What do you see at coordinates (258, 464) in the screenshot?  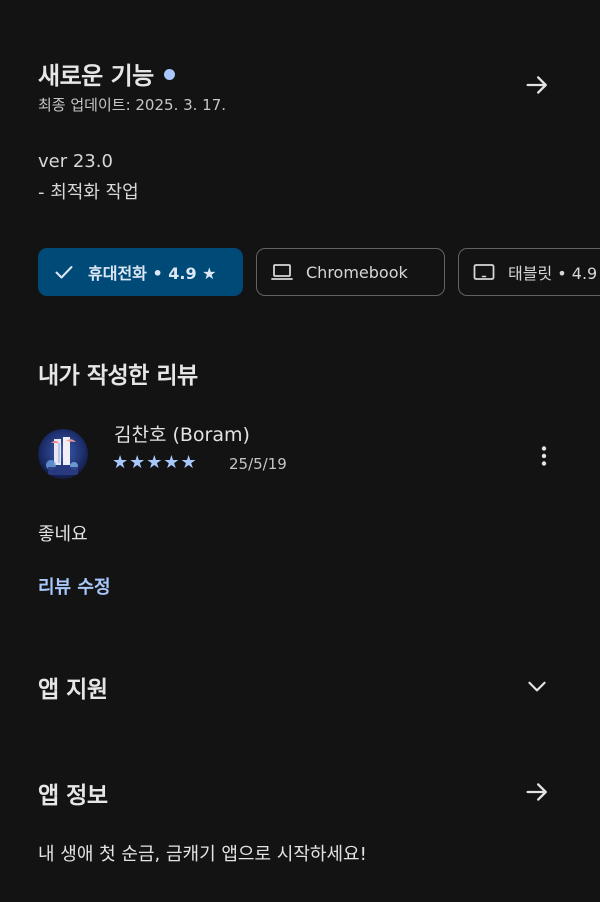 I see `review-date: 25/5/19` at bounding box center [258, 464].